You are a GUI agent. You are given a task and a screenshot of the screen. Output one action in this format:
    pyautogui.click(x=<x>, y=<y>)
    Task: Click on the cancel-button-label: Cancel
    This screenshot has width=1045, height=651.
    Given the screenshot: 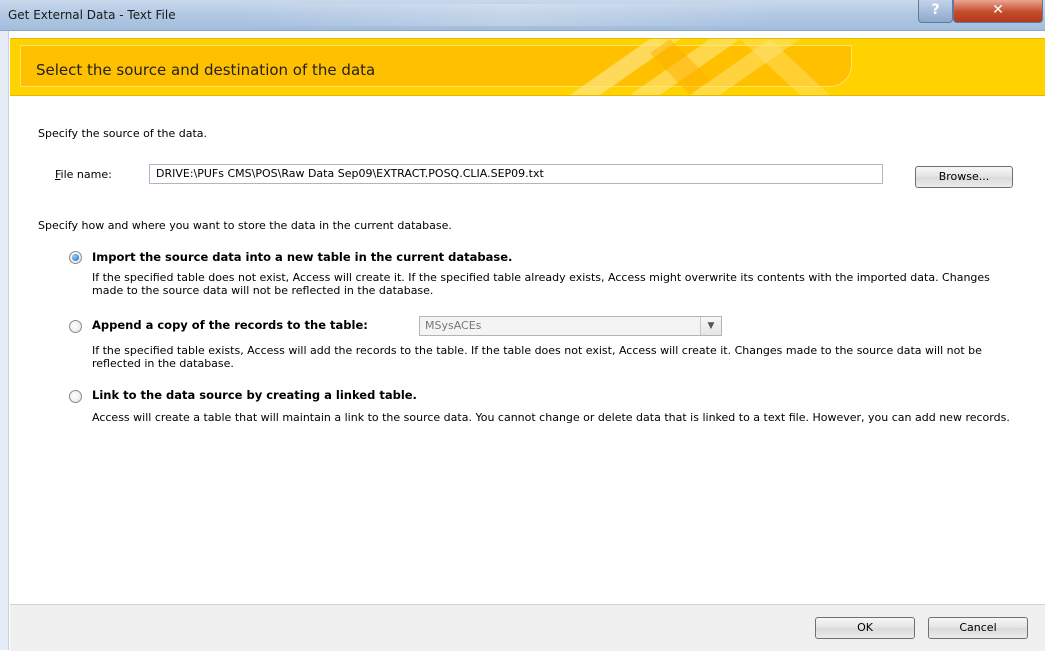 What is the action you would take?
    pyautogui.click(x=978, y=627)
    